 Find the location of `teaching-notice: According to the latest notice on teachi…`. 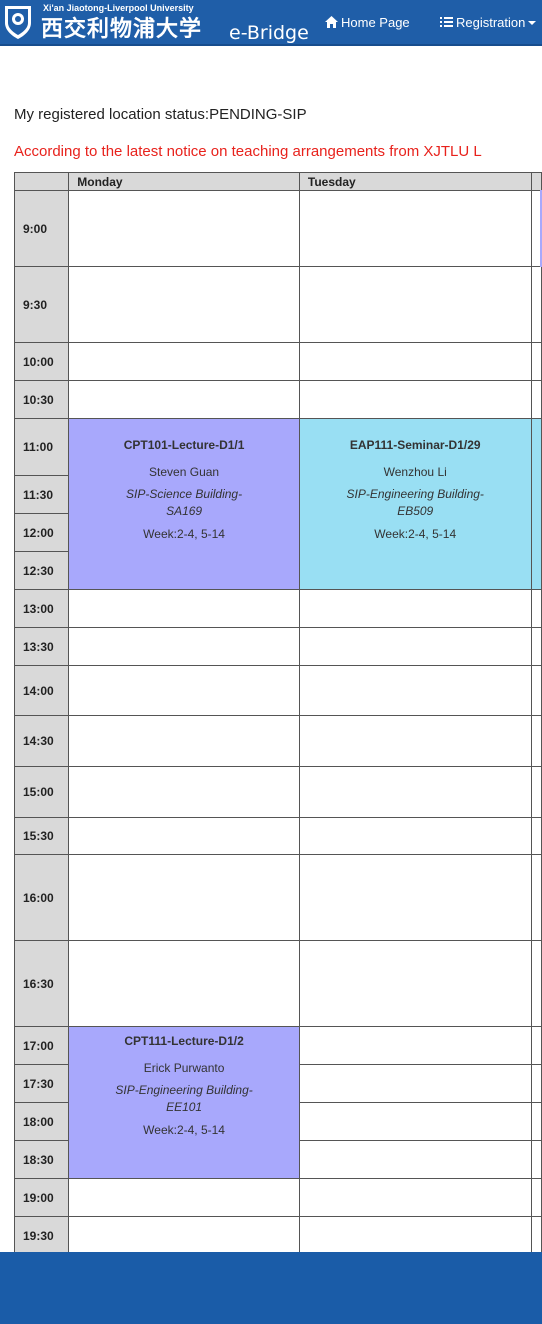

teaching-notice: According to the latest notice on teachi… is located at coordinates (248, 151).